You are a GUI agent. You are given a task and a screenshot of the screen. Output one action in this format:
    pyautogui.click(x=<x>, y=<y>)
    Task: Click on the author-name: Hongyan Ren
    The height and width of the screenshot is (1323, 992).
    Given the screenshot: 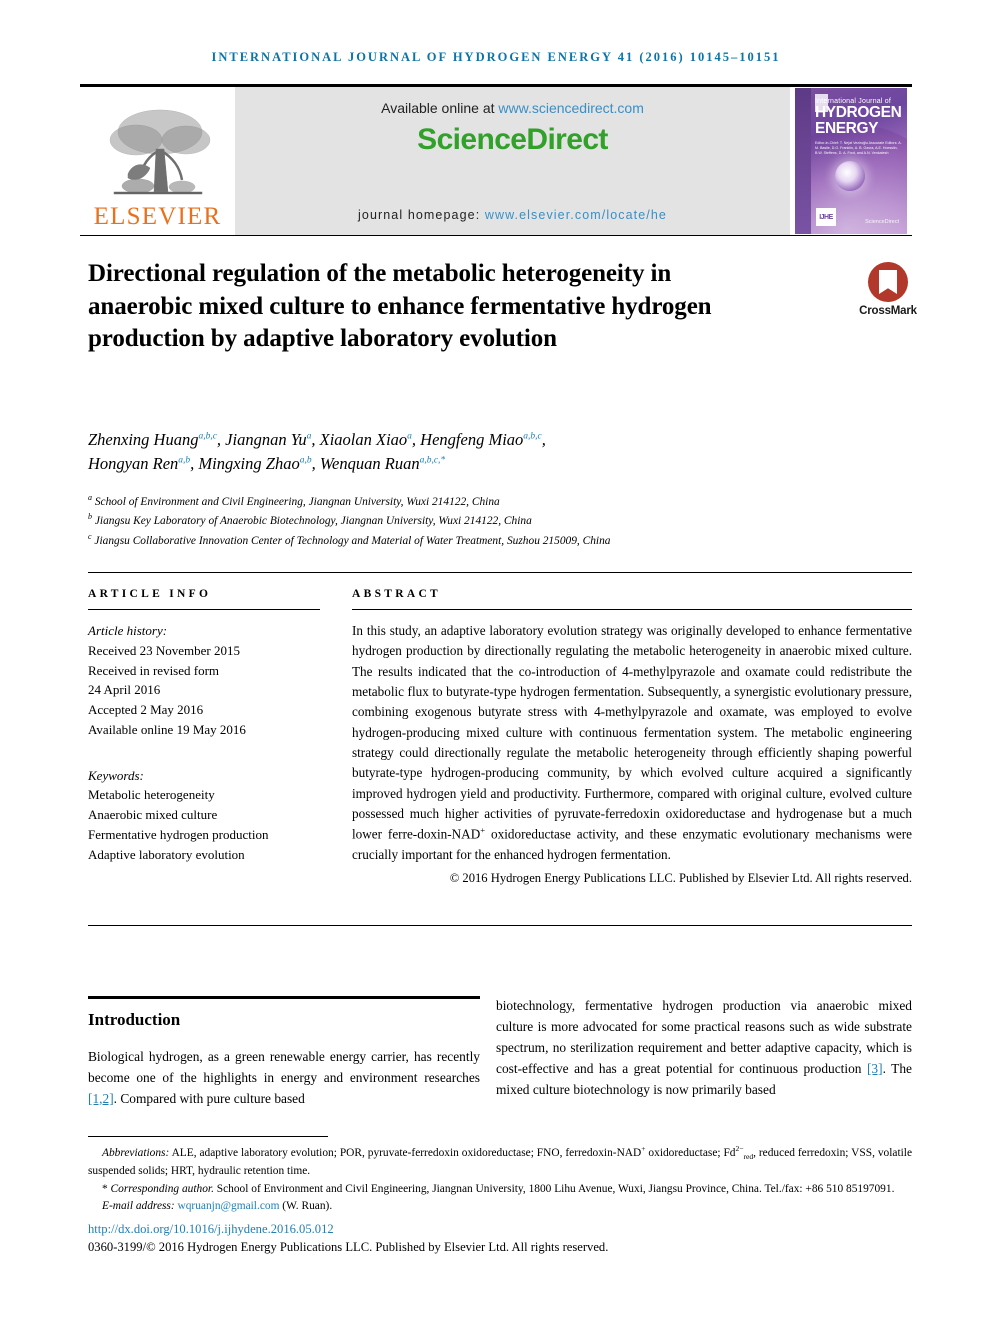 What is the action you would take?
    pyautogui.click(x=133, y=464)
    